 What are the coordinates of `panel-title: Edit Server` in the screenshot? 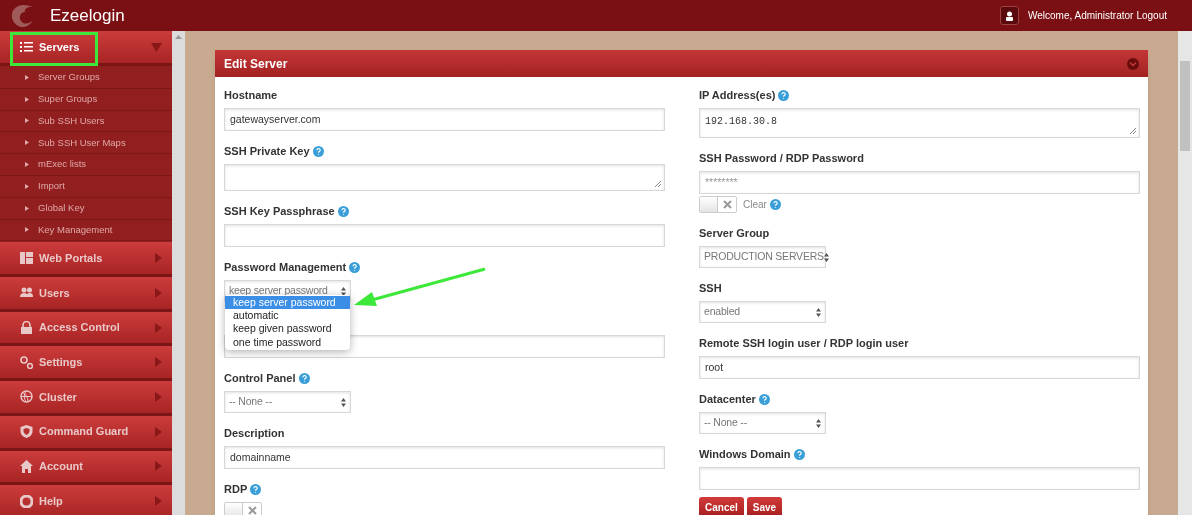 It's located at (256, 64).